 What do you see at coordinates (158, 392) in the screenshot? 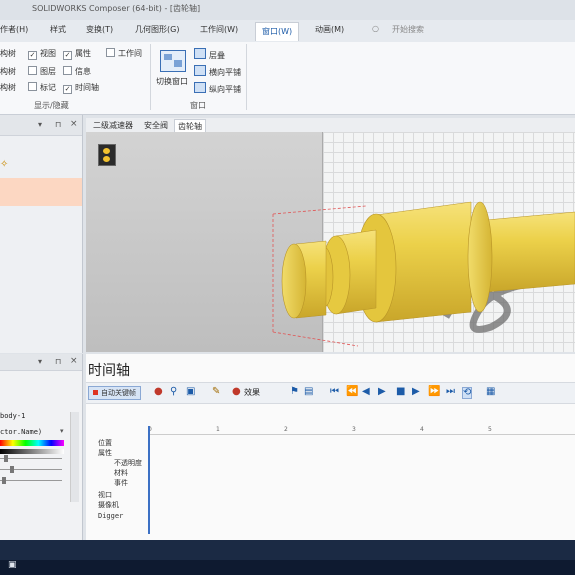
I see `key-icon: ●` at bounding box center [158, 392].